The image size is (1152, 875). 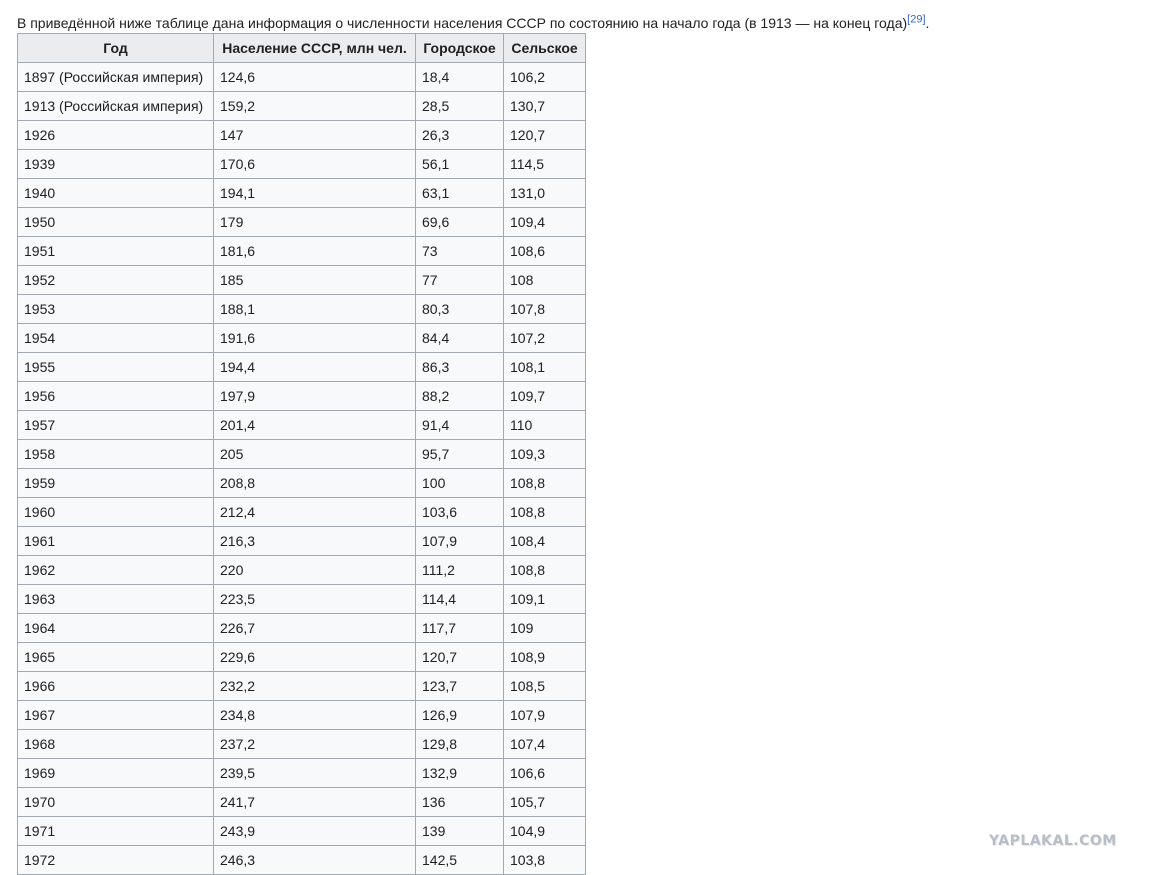 What do you see at coordinates (115, 831) in the screenshot?
I see `cell-year: 1971` at bounding box center [115, 831].